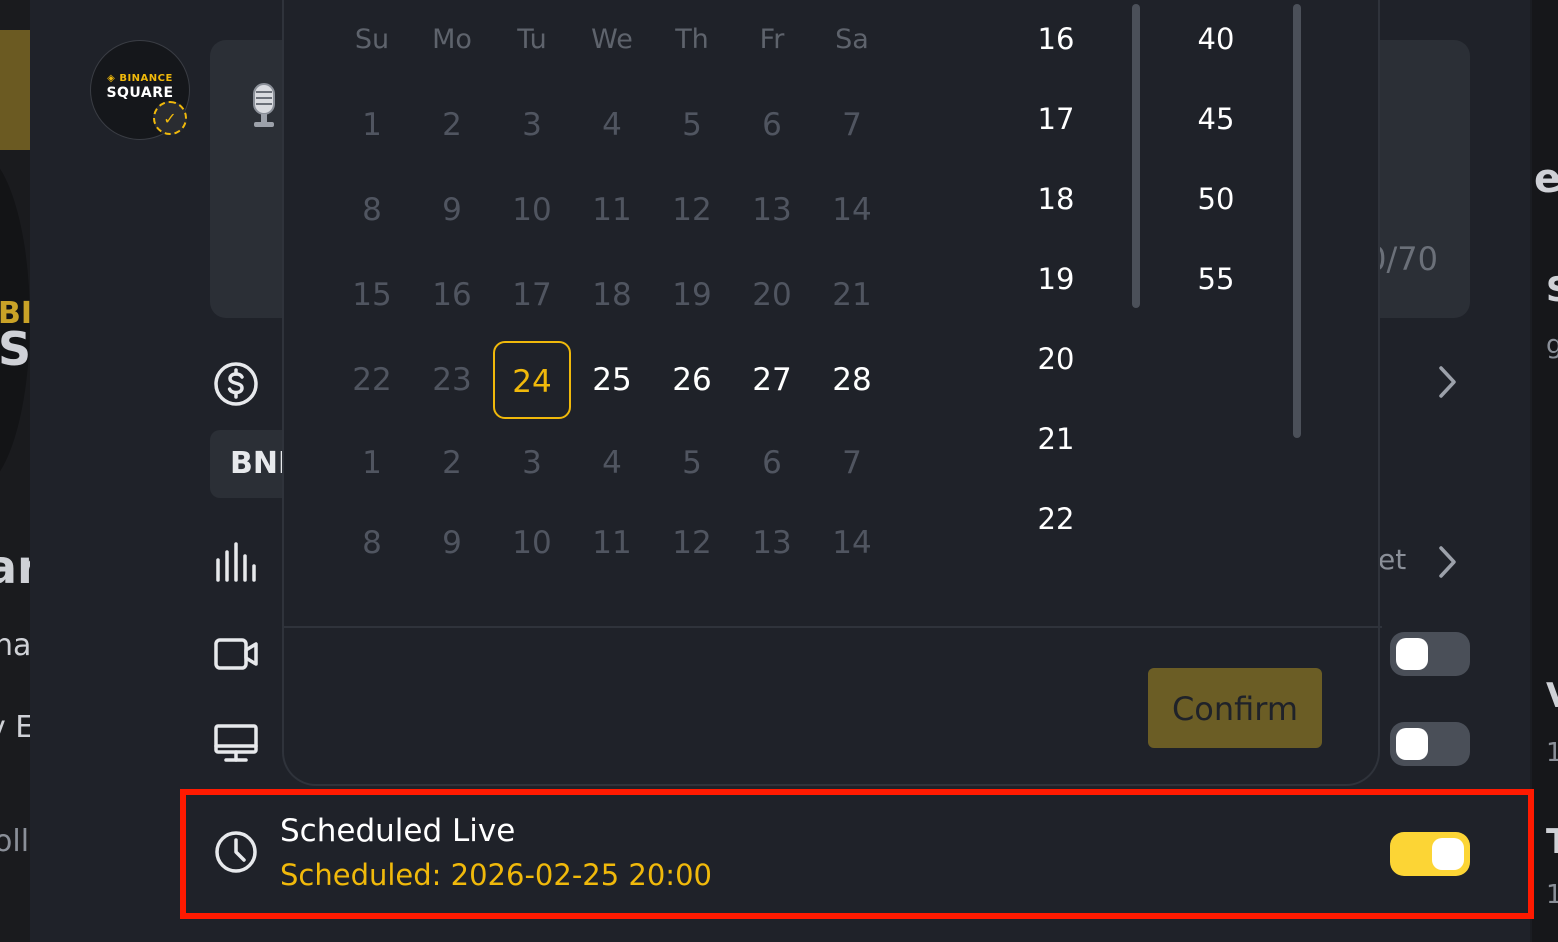 The height and width of the screenshot is (942, 1558). I want to click on clock-icon, so click(236, 852).